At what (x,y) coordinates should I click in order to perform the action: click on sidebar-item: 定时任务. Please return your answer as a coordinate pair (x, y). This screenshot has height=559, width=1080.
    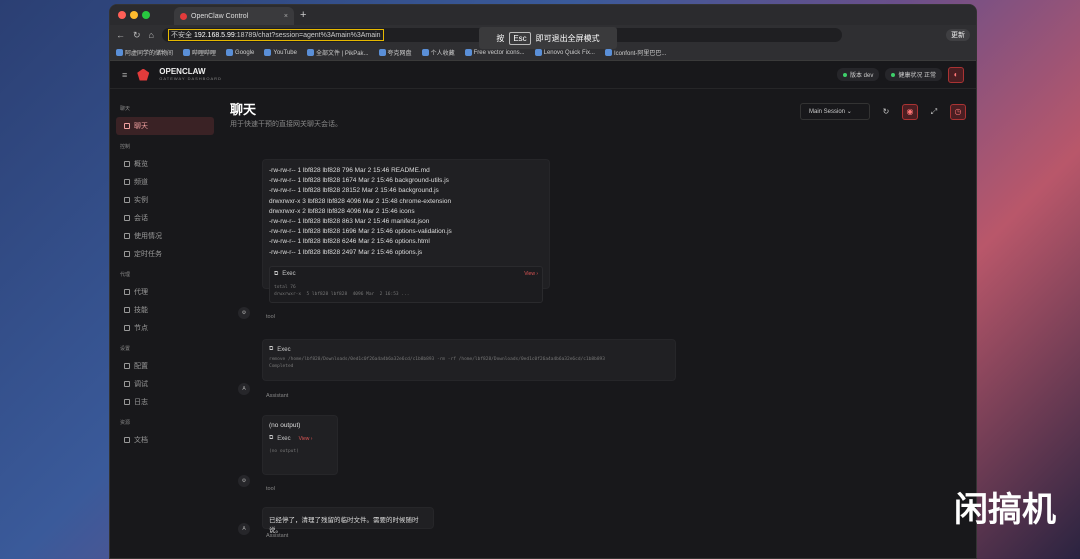
    Looking at the image, I should click on (165, 254).